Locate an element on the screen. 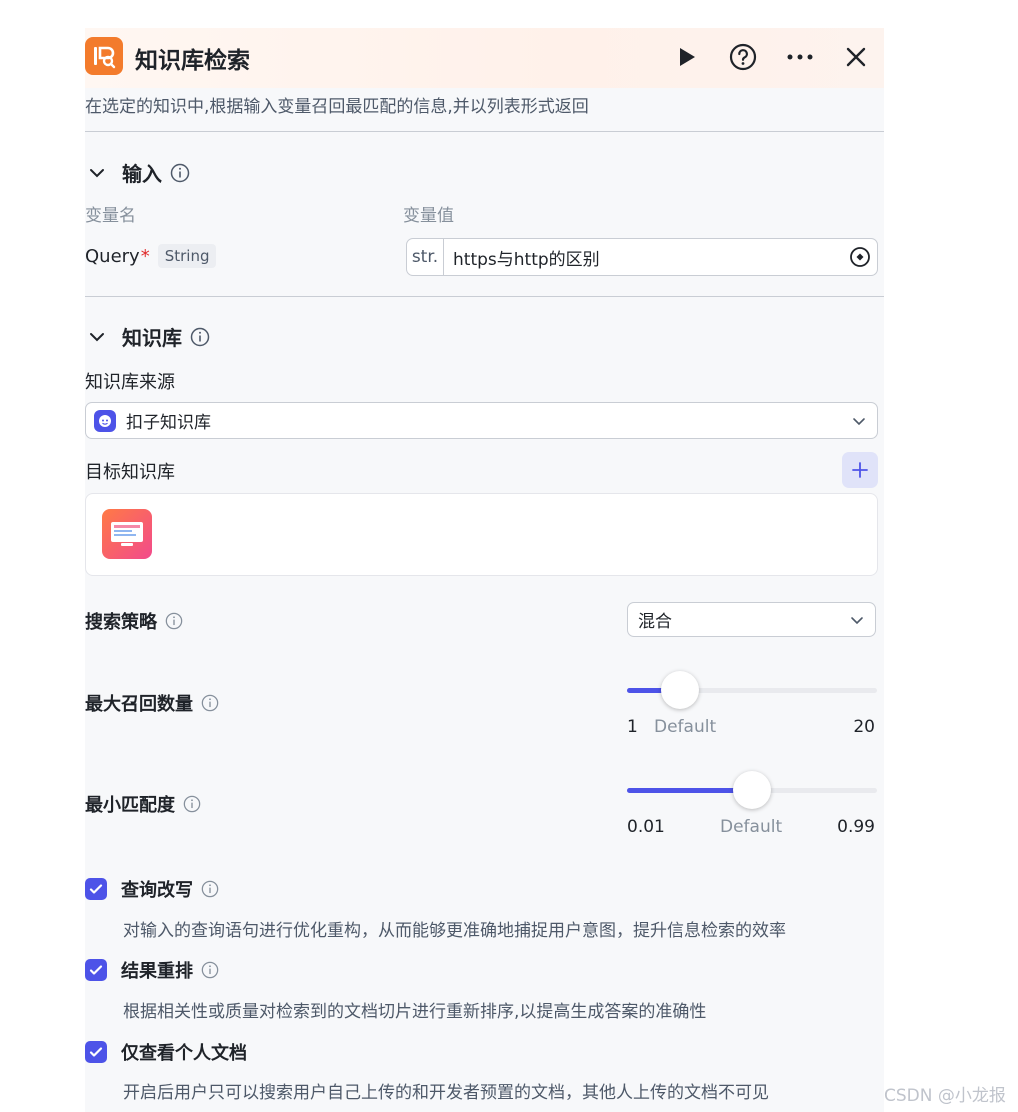 This screenshot has height=1112, width=1018. min-match-slider is located at coordinates (752, 791).